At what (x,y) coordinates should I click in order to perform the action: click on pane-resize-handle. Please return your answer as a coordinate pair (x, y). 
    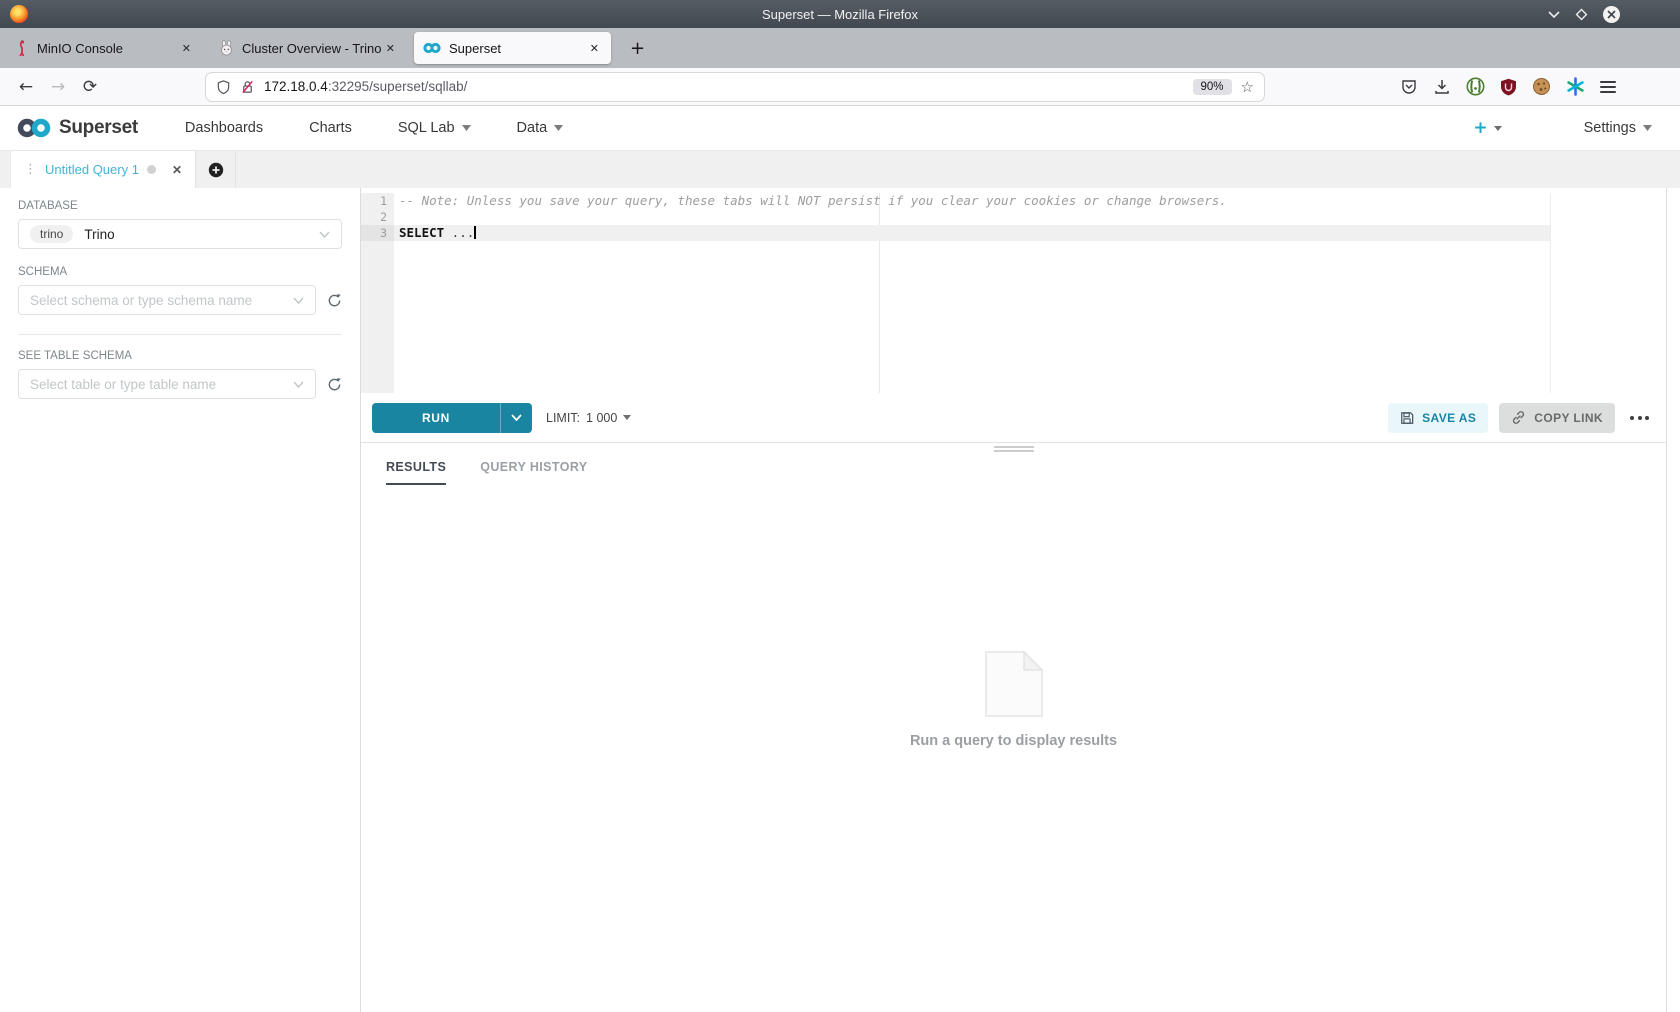
    Looking at the image, I should click on (1013, 449).